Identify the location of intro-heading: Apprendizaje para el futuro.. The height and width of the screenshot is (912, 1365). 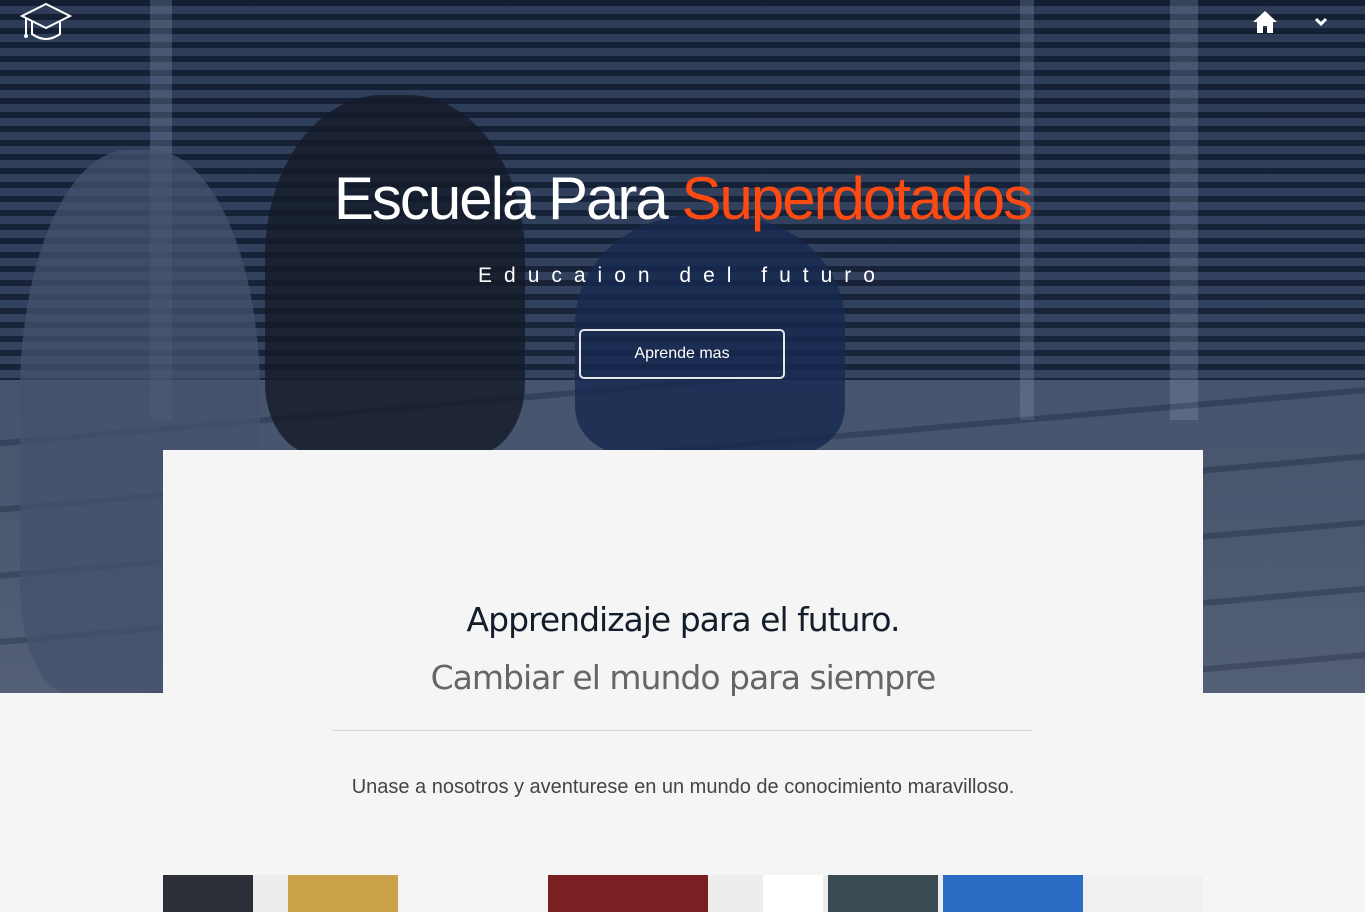
(683, 619).